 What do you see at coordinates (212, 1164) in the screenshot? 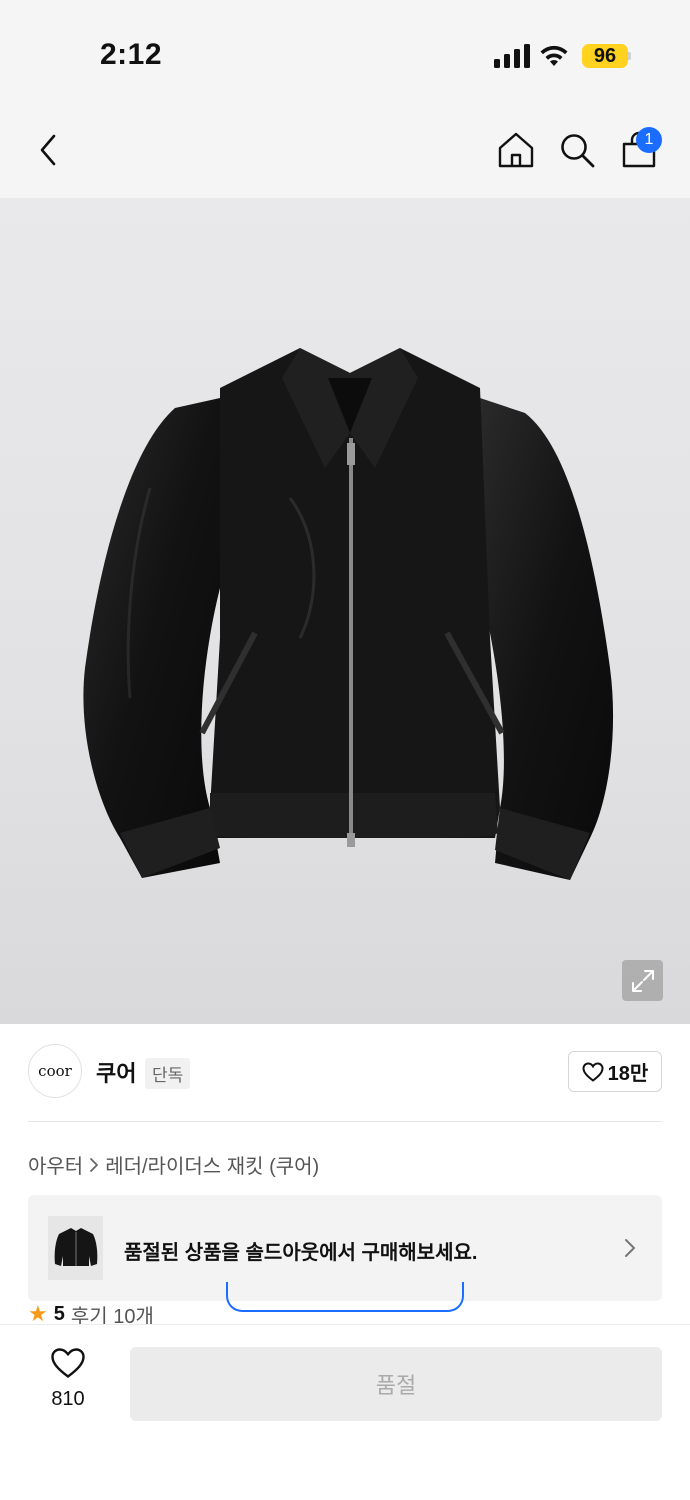
I see `breadcrumb-subcategory: 레더/라이더스 재킷 (쿠어)` at bounding box center [212, 1164].